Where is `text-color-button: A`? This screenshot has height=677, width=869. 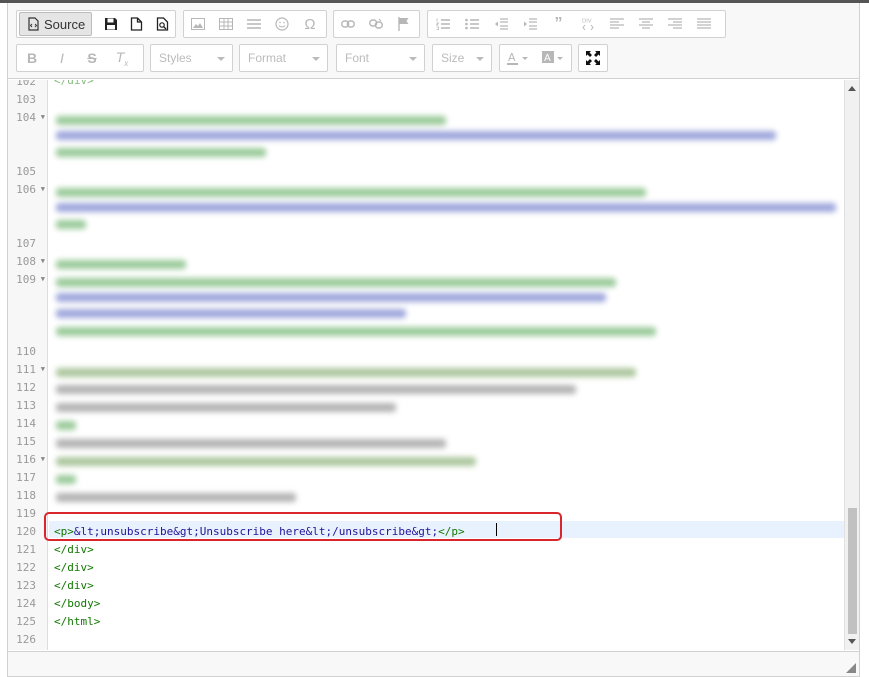 text-color-button: A is located at coordinates (517, 58).